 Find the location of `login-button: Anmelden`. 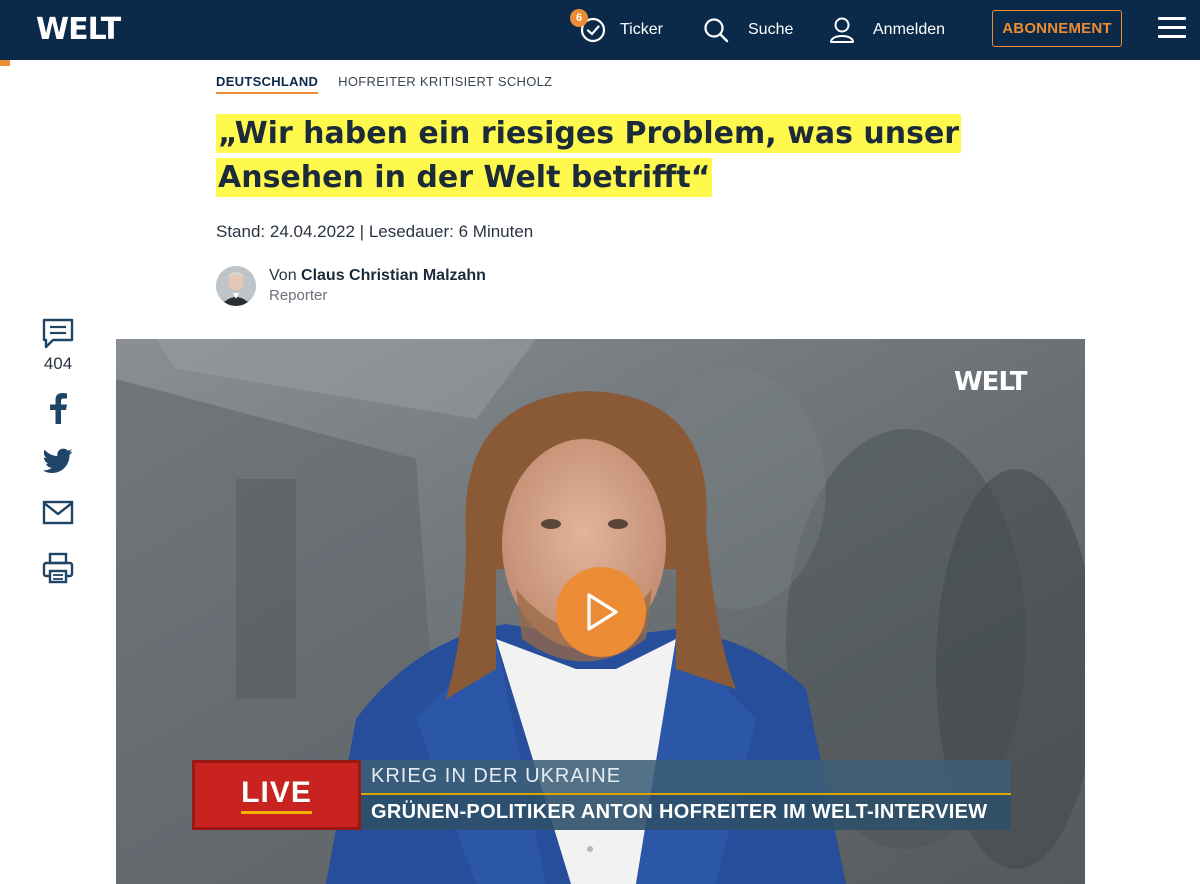

login-button: Anmelden is located at coordinates (887, 30).